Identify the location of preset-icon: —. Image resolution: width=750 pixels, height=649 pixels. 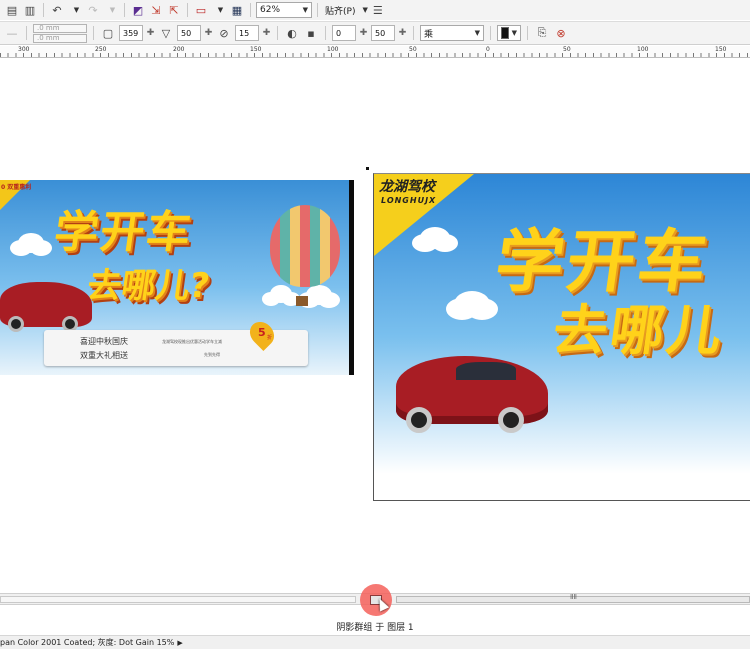
(12, 33).